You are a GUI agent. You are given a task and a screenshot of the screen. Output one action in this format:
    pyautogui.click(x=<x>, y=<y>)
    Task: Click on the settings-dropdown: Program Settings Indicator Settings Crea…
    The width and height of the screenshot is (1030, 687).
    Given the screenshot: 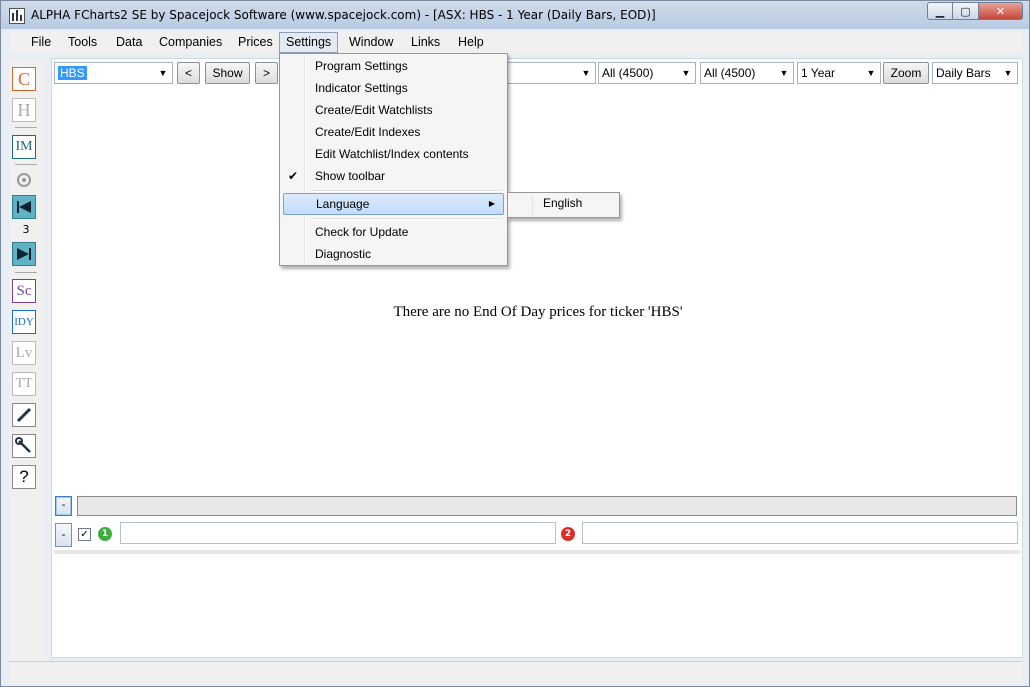 What is the action you would take?
    pyautogui.click(x=393, y=159)
    